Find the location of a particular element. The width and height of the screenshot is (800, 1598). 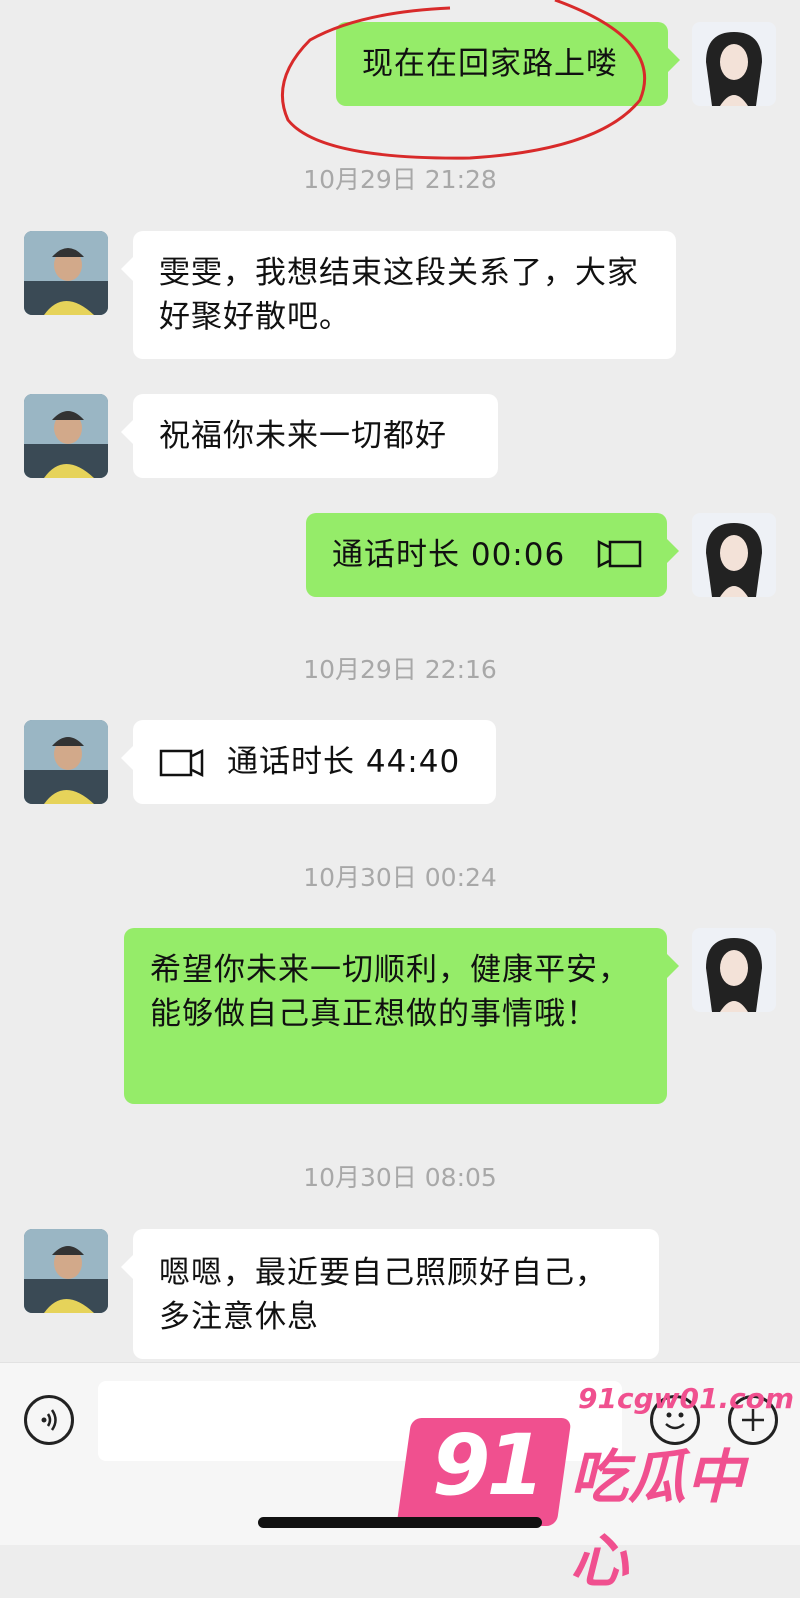

message-bubble-sent: 希望你未来一切顺利，健康平安，能够做自己真正想做的事情哦！ is located at coordinates (401, 1016).